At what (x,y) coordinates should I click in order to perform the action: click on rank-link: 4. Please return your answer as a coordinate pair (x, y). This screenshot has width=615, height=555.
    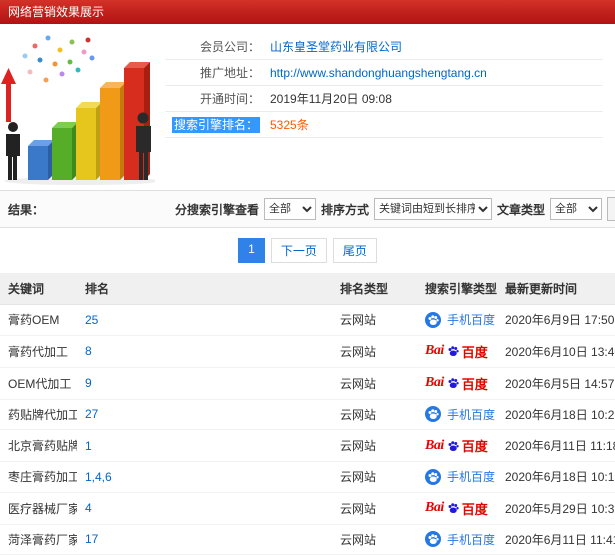
    Looking at the image, I should click on (88, 508).